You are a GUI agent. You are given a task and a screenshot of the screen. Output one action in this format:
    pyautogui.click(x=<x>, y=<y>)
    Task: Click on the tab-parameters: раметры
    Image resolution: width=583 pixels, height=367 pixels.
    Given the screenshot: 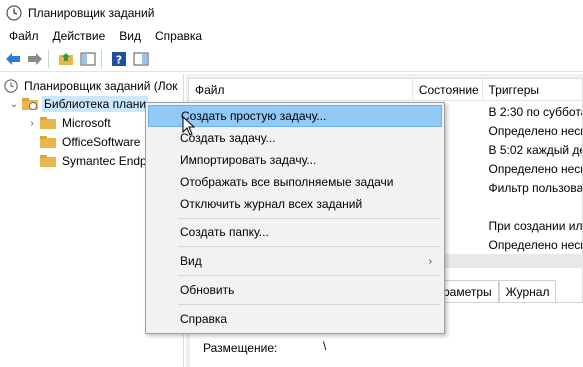 What is the action you would take?
    pyautogui.click(x=467, y=291)
    